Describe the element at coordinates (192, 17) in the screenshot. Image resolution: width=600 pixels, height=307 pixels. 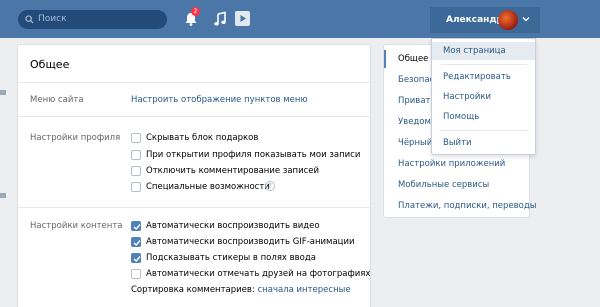
I see `notifications-button: 2` at that location.